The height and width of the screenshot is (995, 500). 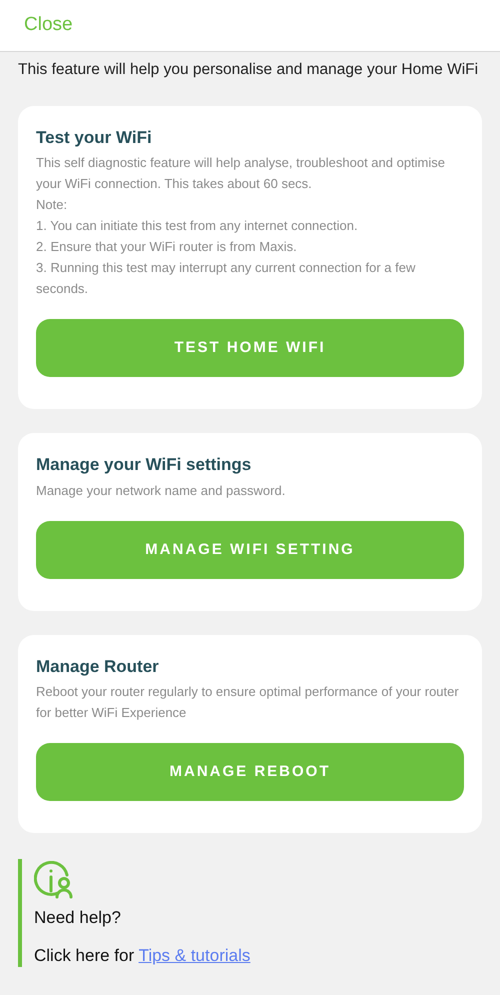 What do you see at coordinates (248, 702) in the screenshot?
I see `card-description: Reboot your router regularly to ensure optimal performance of your router for better WiFi Experience` at bounding box center [248, 702].